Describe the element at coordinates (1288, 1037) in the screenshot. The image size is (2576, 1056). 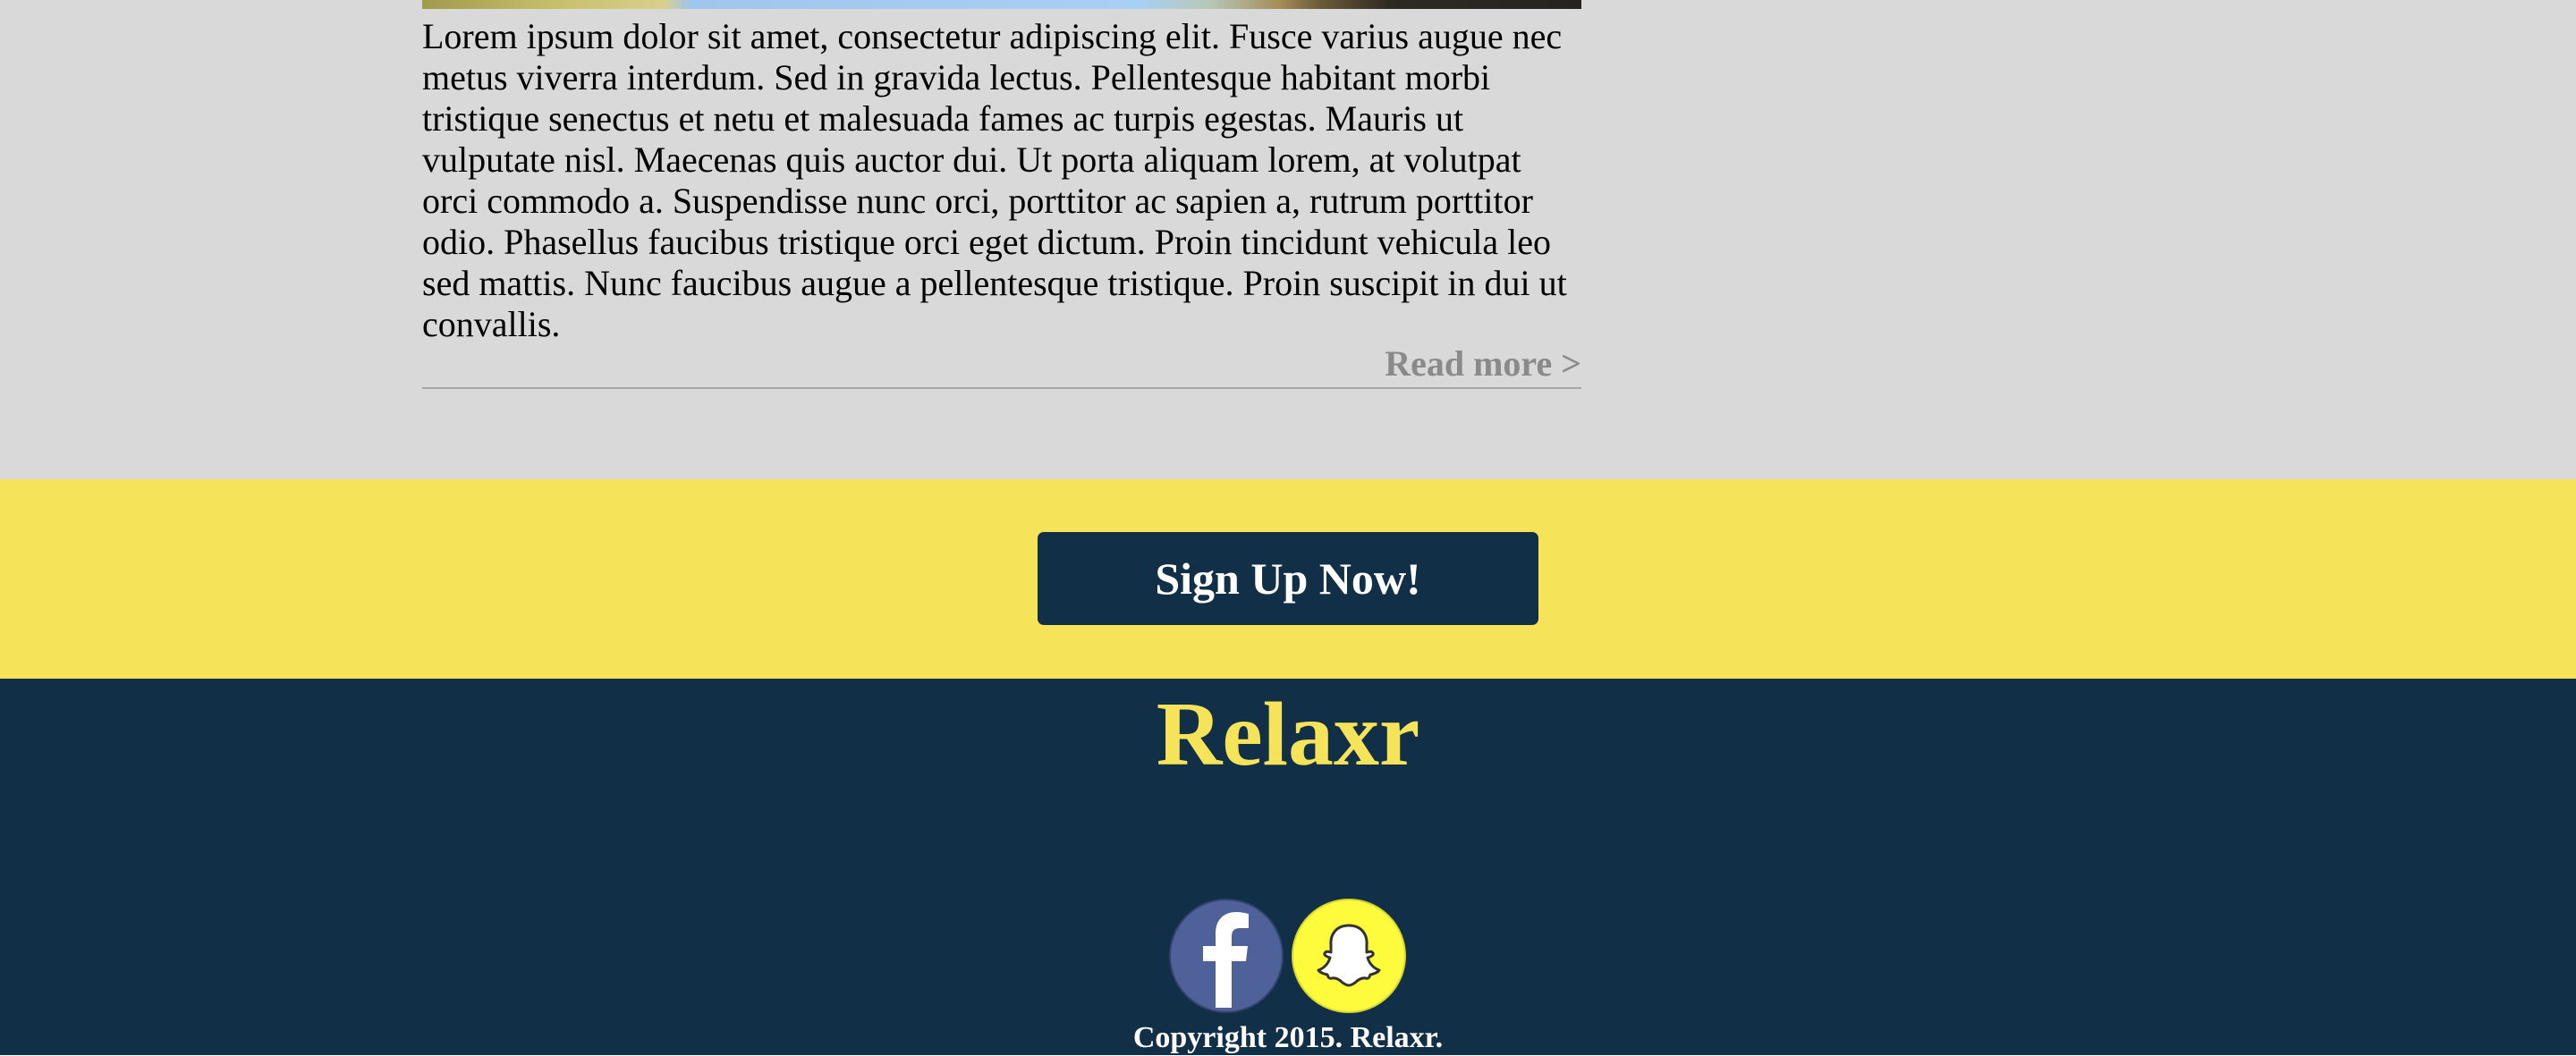
I see `copyright-text: Copyright 2015. Relaxr.` at that location.